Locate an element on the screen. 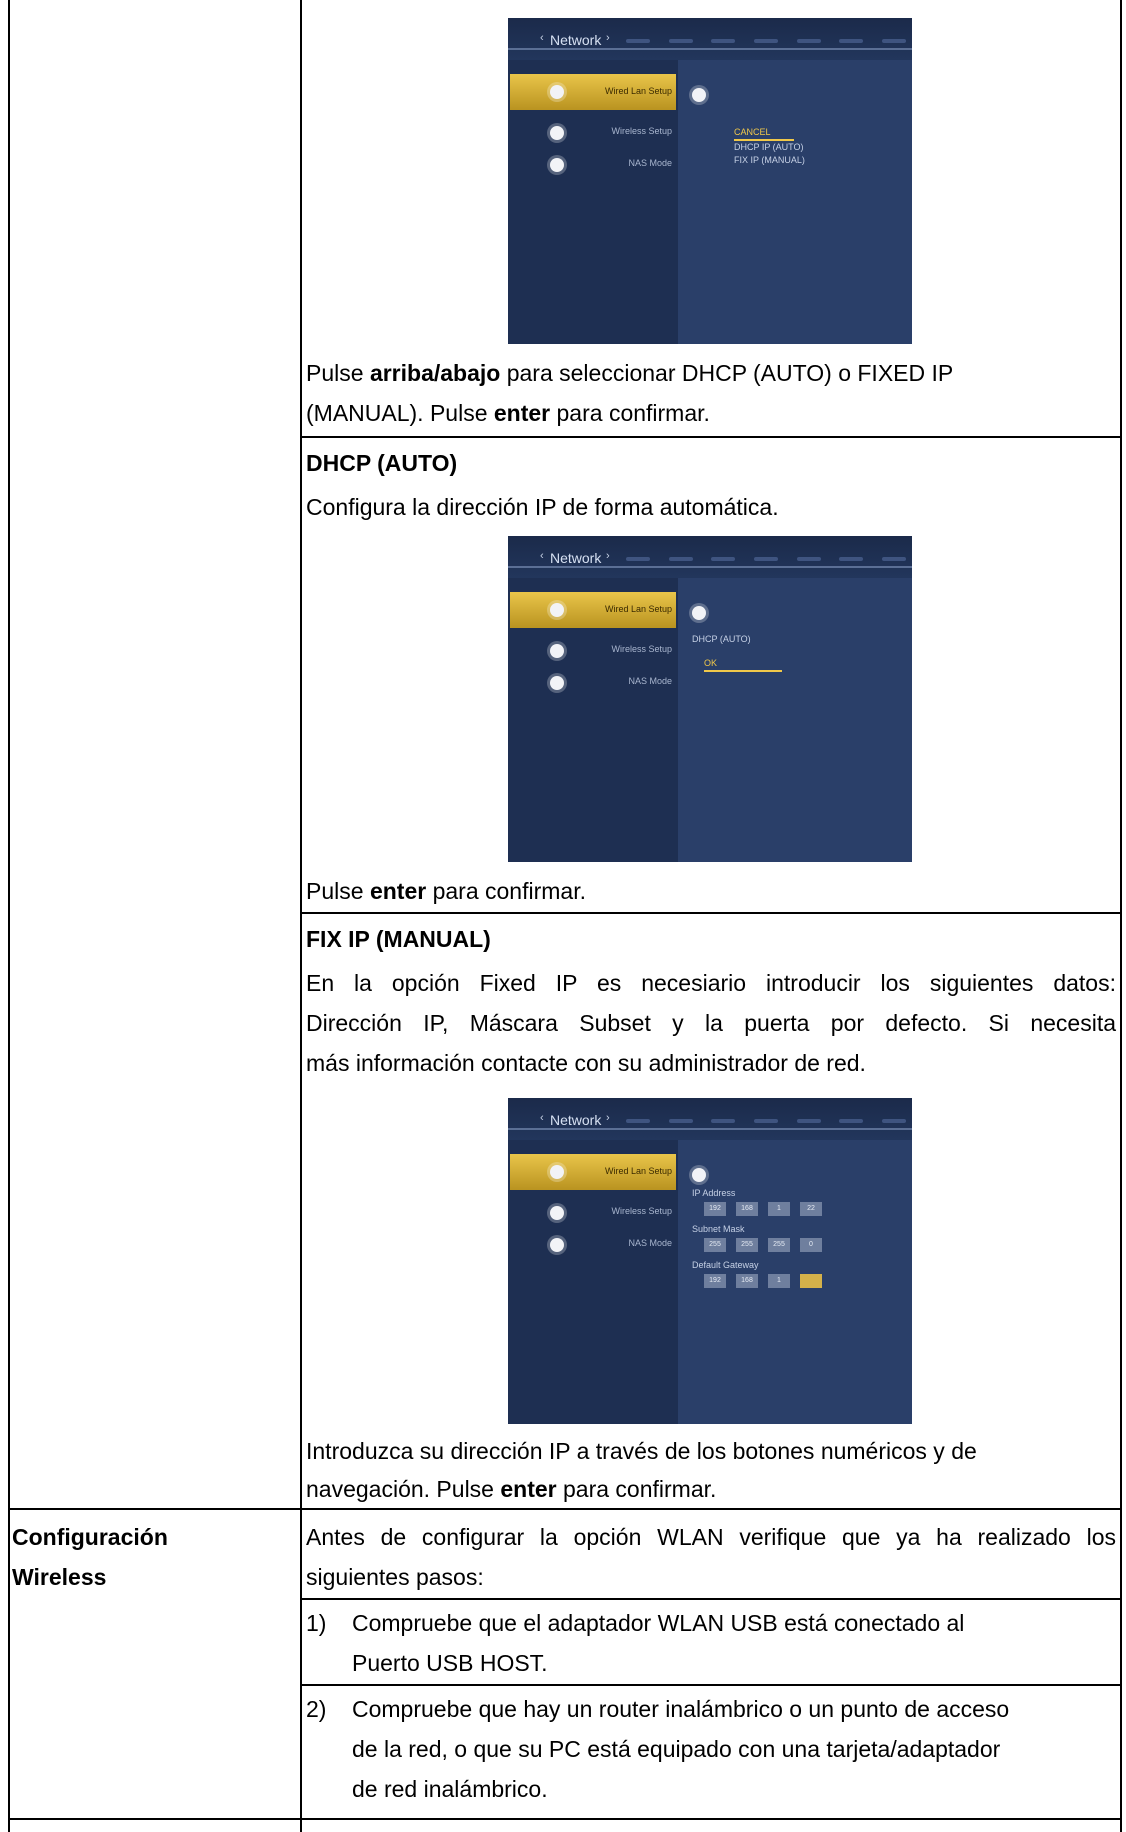  row-divider-dhcp is located at coordinates (711, 437).